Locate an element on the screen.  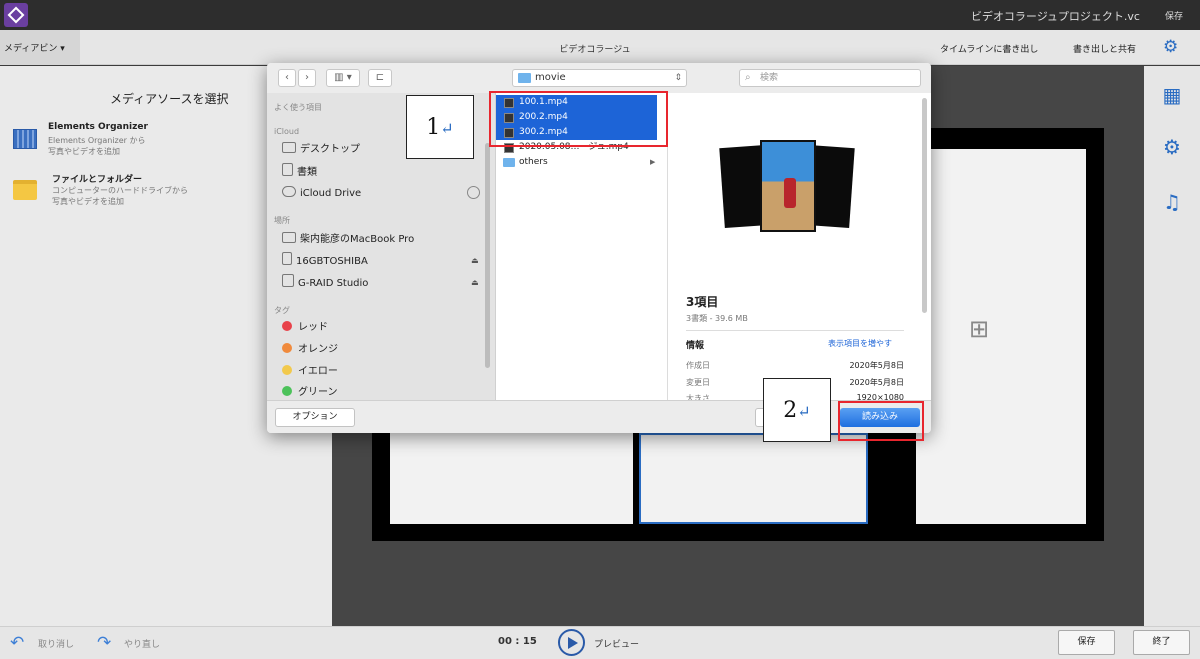
gear-icon: ⚙ is located at coordinates (1170, 47).